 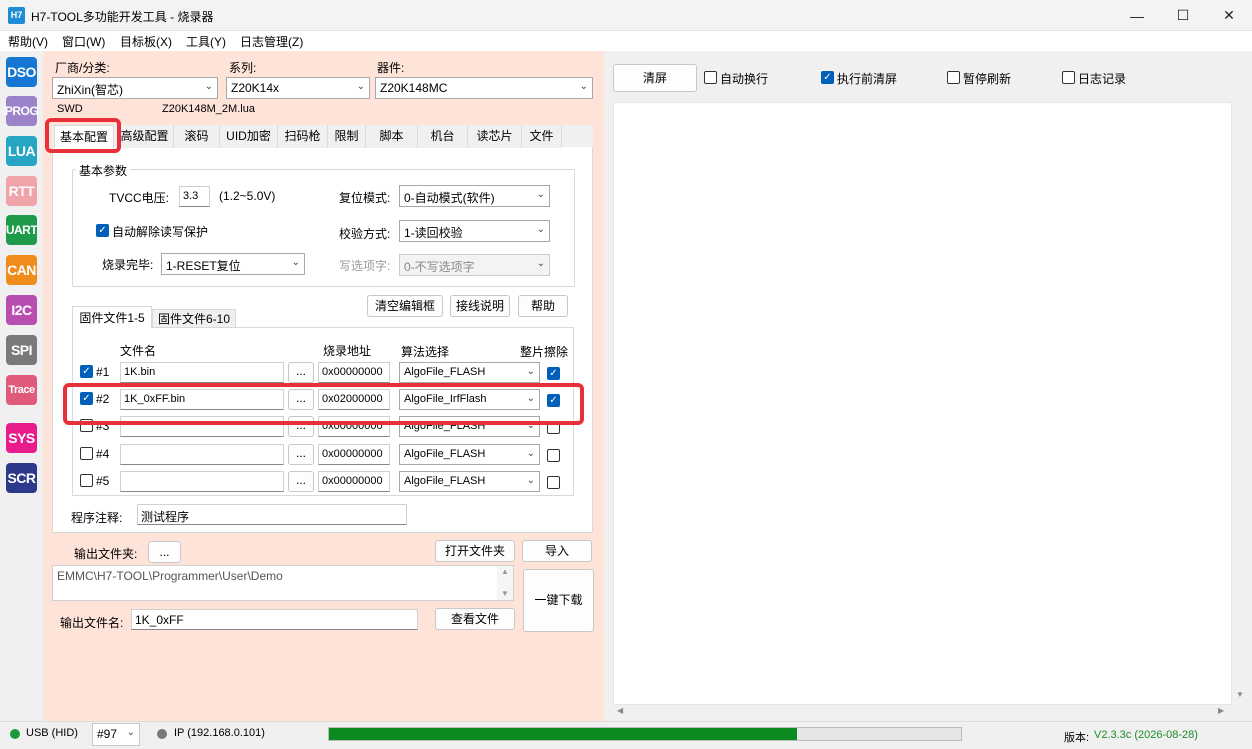 I want to click on sidebar-button-uart: UART, so click(x=22, y=230).